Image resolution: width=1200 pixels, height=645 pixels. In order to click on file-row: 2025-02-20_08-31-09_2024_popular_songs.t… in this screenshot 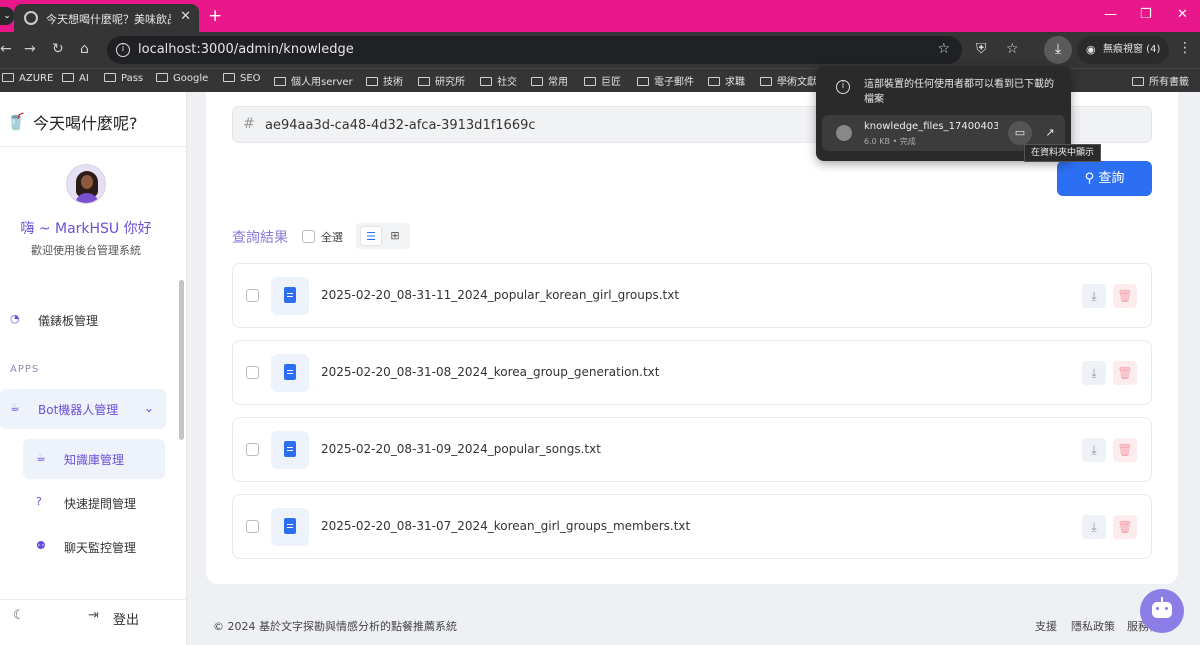, I will do `click(692, 449)`.